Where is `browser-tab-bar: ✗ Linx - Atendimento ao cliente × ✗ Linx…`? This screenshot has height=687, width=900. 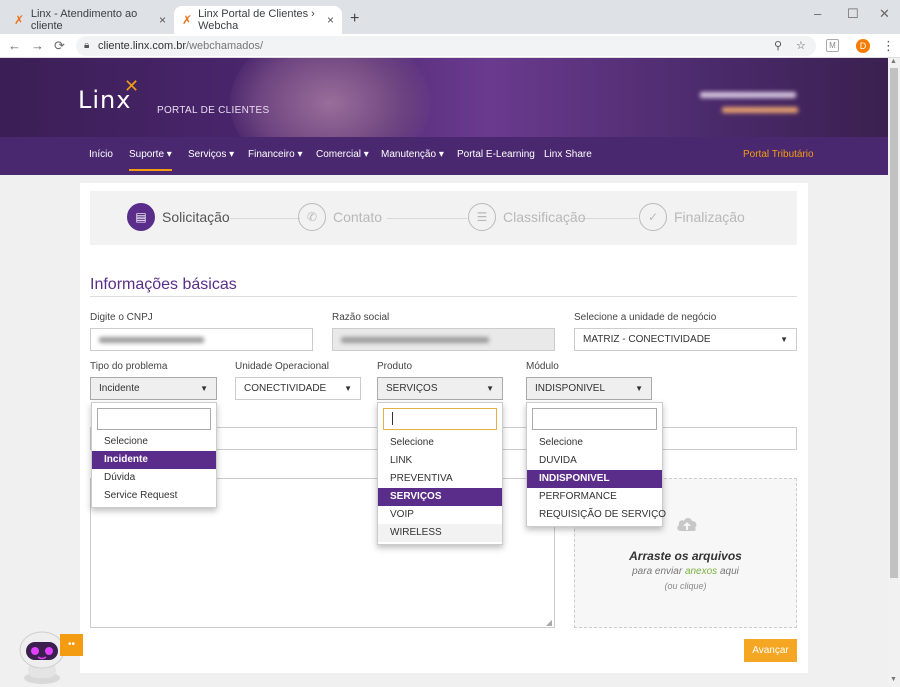
browser-tab-bar: ✗ Linx - Atendimento ao cliente × ✗ Linx… is located at coordinates (450, 17).